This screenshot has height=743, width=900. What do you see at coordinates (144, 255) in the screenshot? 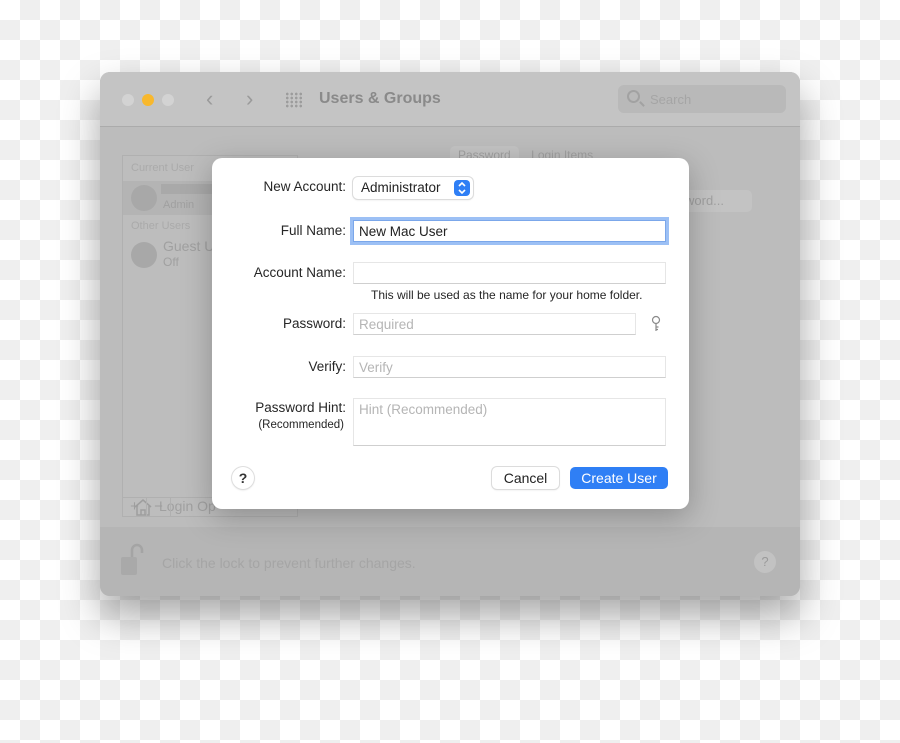
I see `guest-user-avatar` at bounding box center [144, 255].